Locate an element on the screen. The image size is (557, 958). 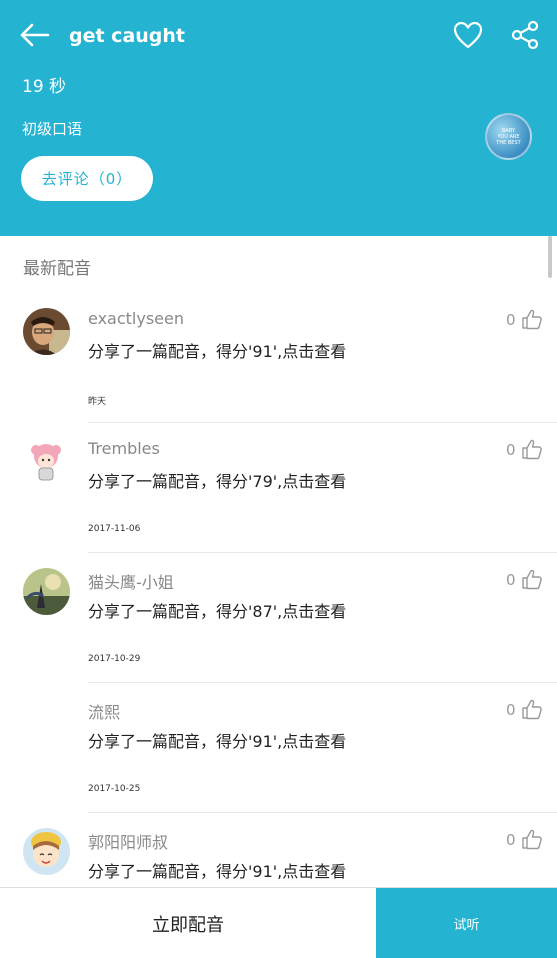
list-item: 流熙 分享了一篇配音，得分'91',点击查看 2017-10-25 0 is located at coordinates (278, 748).